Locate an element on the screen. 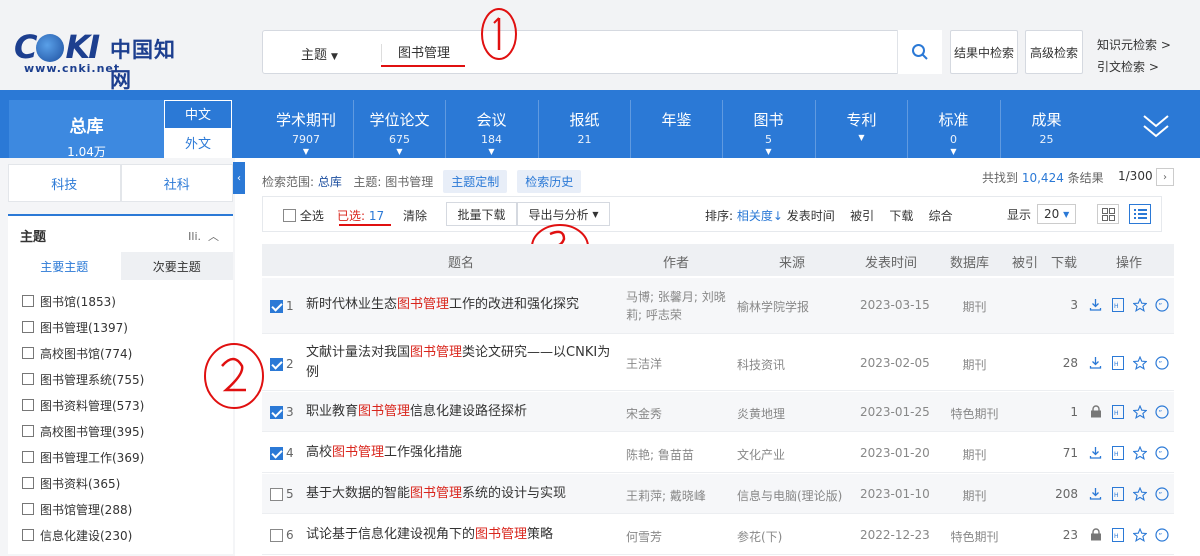 This screenshot has height=556, width=1200. sort-relevance: 相关度↓ is located at coordinates (760, 215).